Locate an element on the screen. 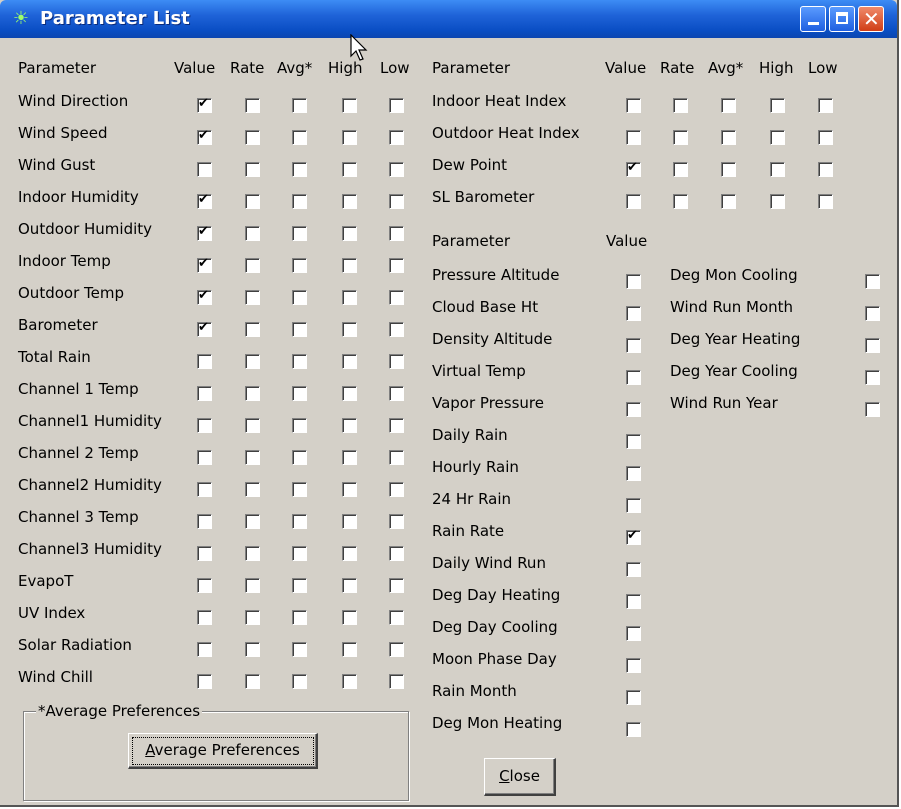 The height and width of the screenshot is (809, 901). checkbox-channel2-humidity-high is located at coordinates (349, 489).